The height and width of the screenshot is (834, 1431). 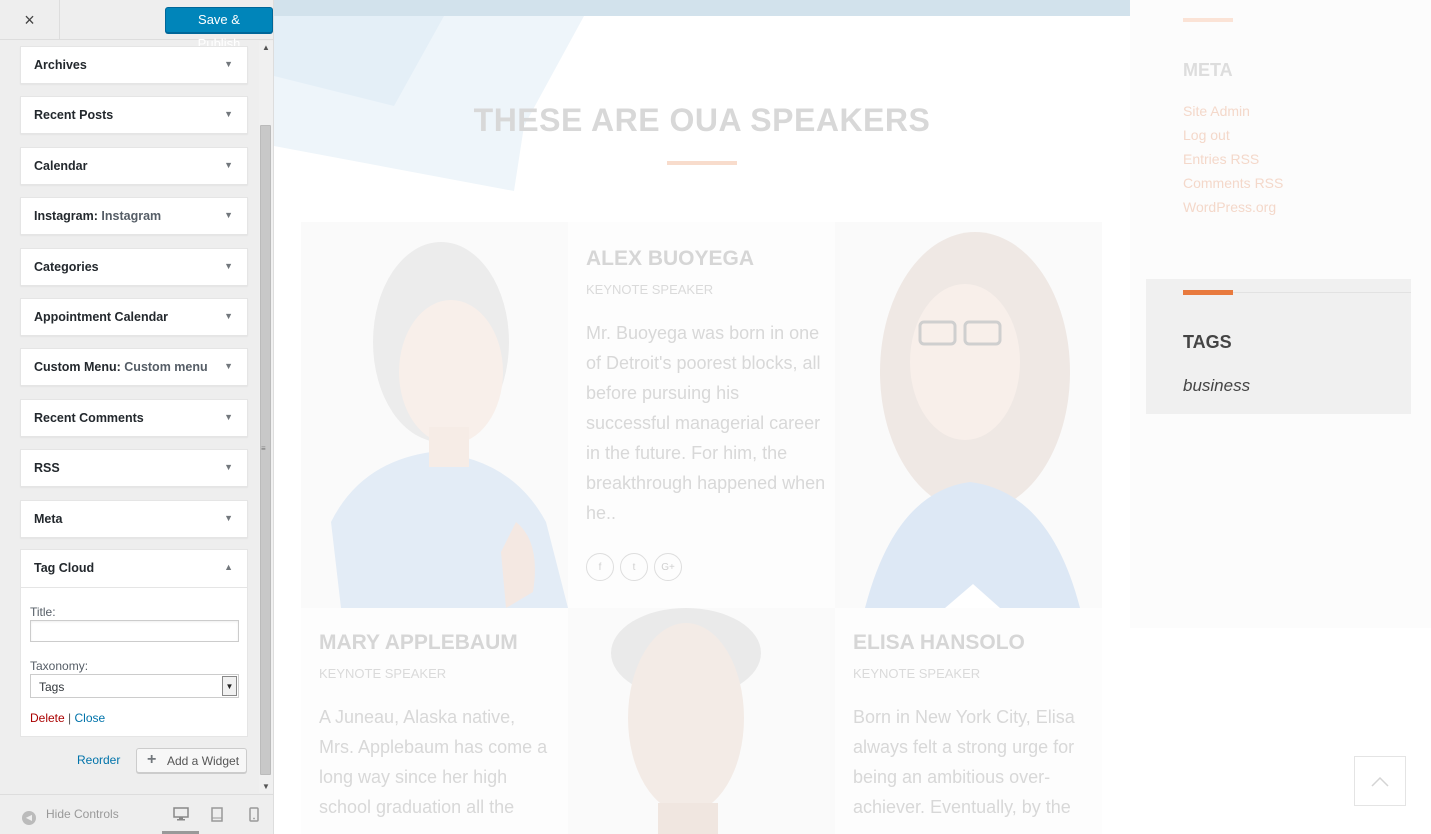 I want to click on widget-title: Categories, so click(x=66, y=267).